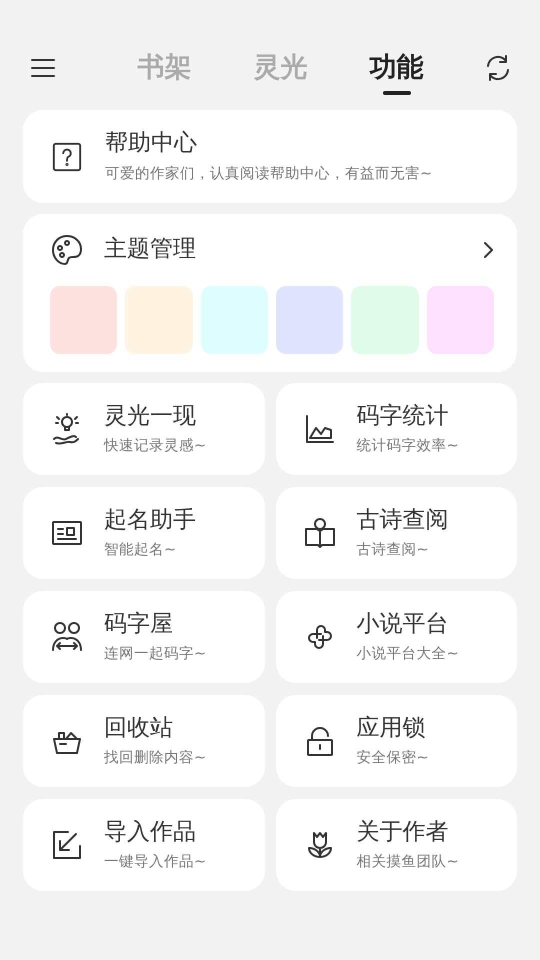  What do you see at coordinates (67, 637) in the screenshot?
I see `people-icon` at bounding box center [67, 637].